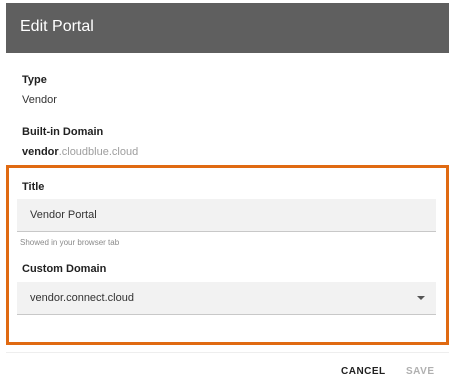 The width and height of the screenshot is (453, 391). Describe the element at coordinates (64, 269) in the screenshot. I see `custom-domain-label: Custom Domain` at that location.